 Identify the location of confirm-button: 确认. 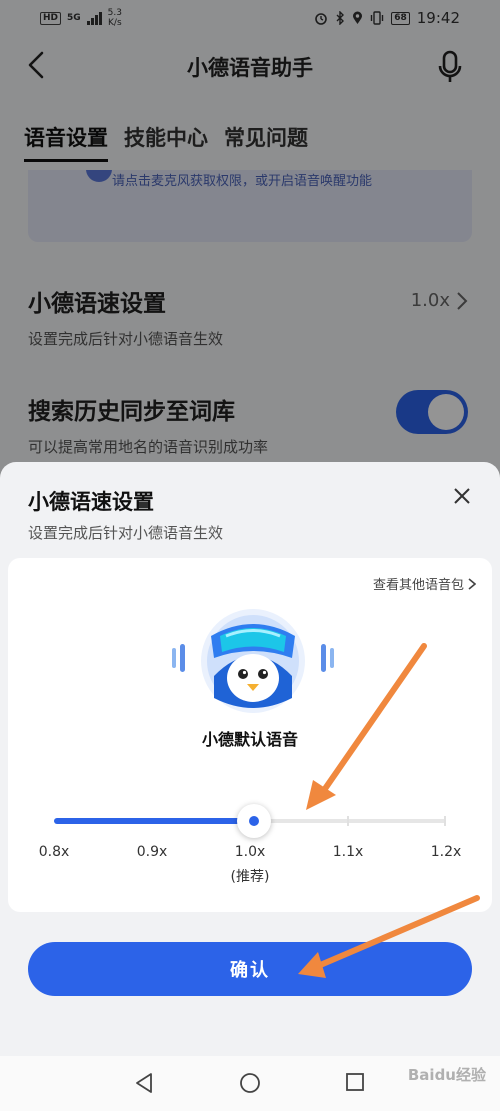
(250, 969).